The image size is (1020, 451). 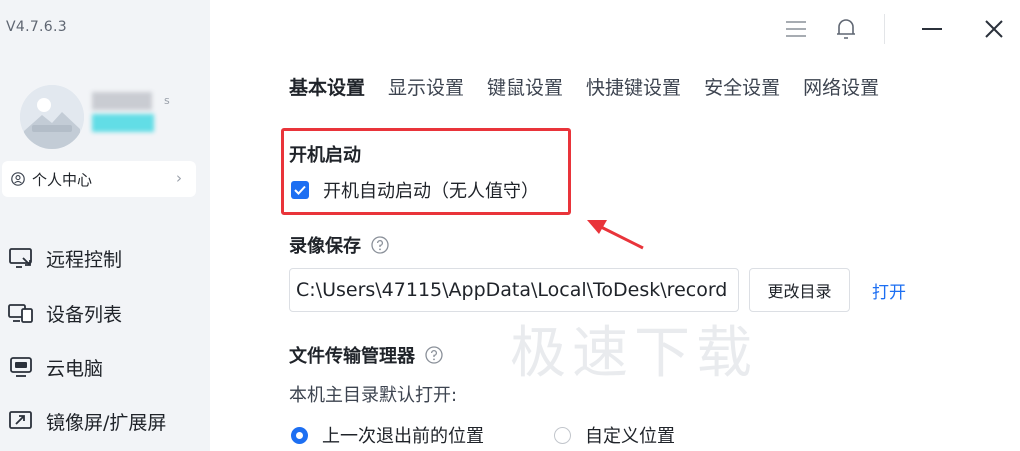 I want to click on hamburger-icon, so click(x=796, y=29).